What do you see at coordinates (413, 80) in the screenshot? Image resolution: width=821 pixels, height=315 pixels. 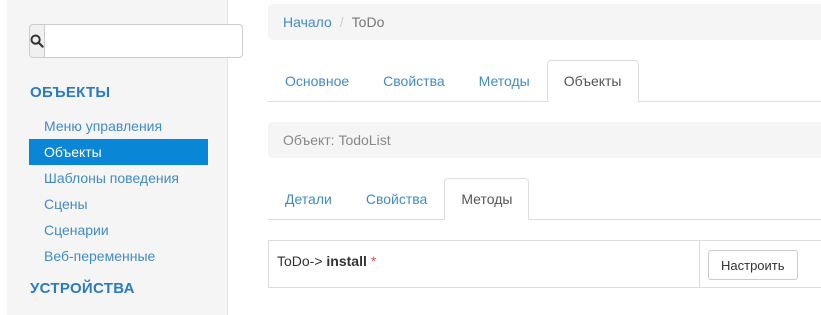 I see `tab-properties: Свойства` at bounding box center [413, 80].